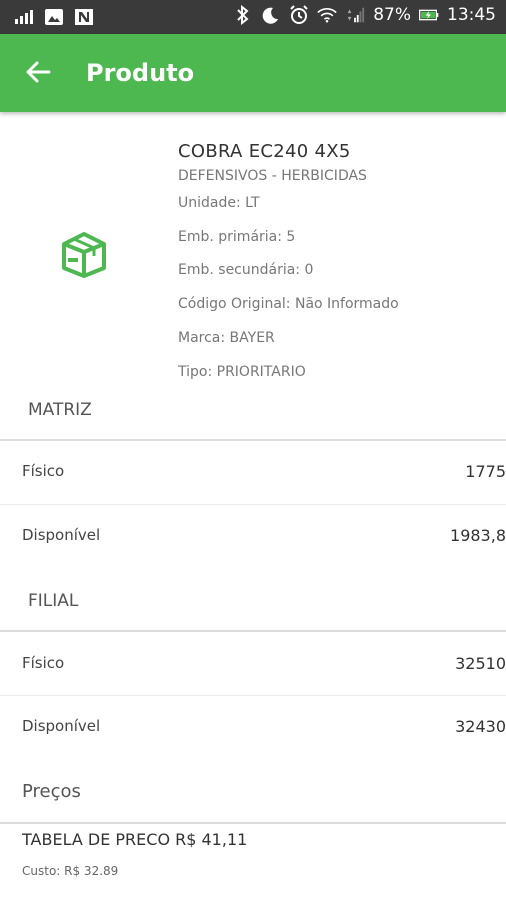 The image size is (506, 900). Describe the element at coordinates (478, 535) in the screenshot. I see `matriz-disponivel-value: 1983,8` at that location.